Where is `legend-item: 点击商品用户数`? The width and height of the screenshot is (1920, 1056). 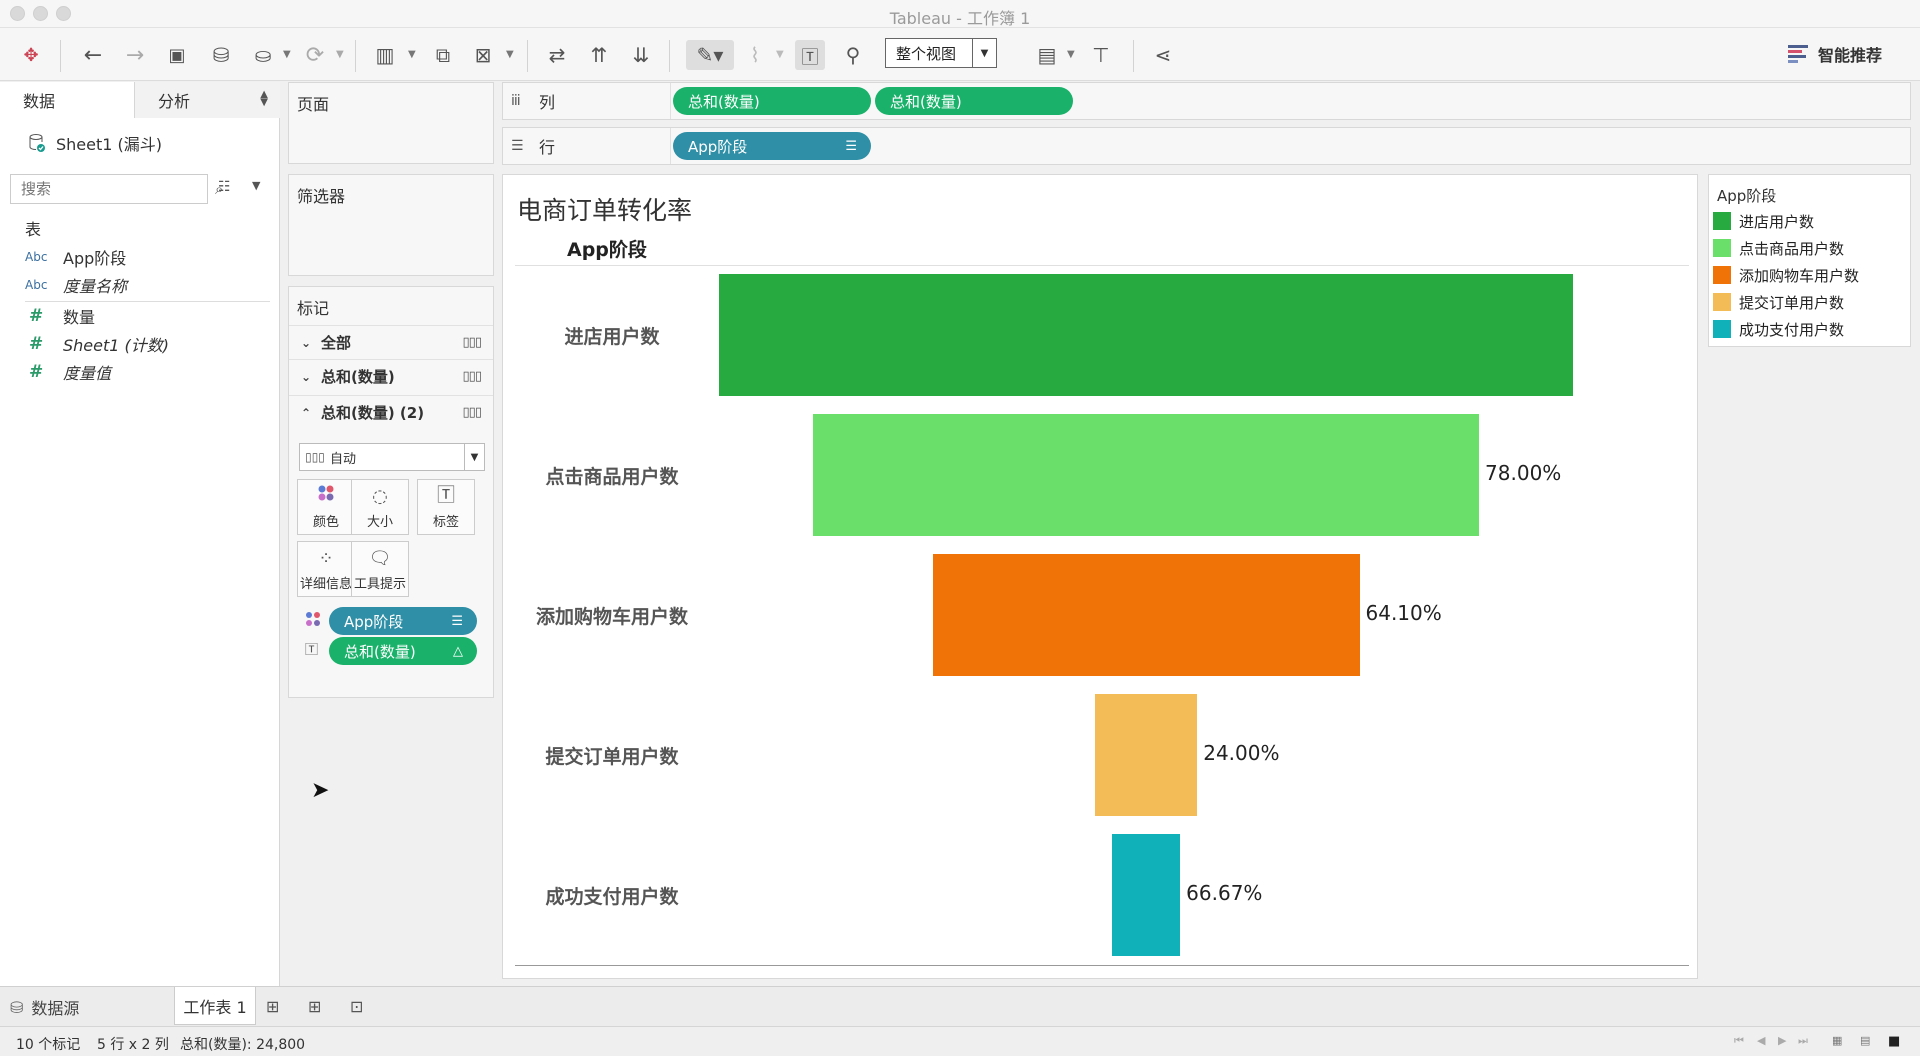 legend-item: 点击商品用户数 is located at coordinates (1778, 248).